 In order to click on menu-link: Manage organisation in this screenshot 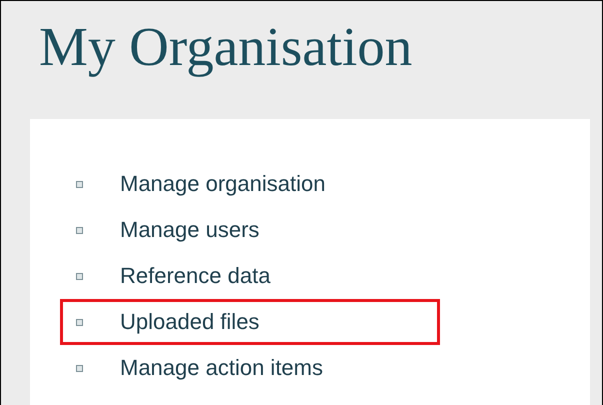, I will do `click(223, 184)`.